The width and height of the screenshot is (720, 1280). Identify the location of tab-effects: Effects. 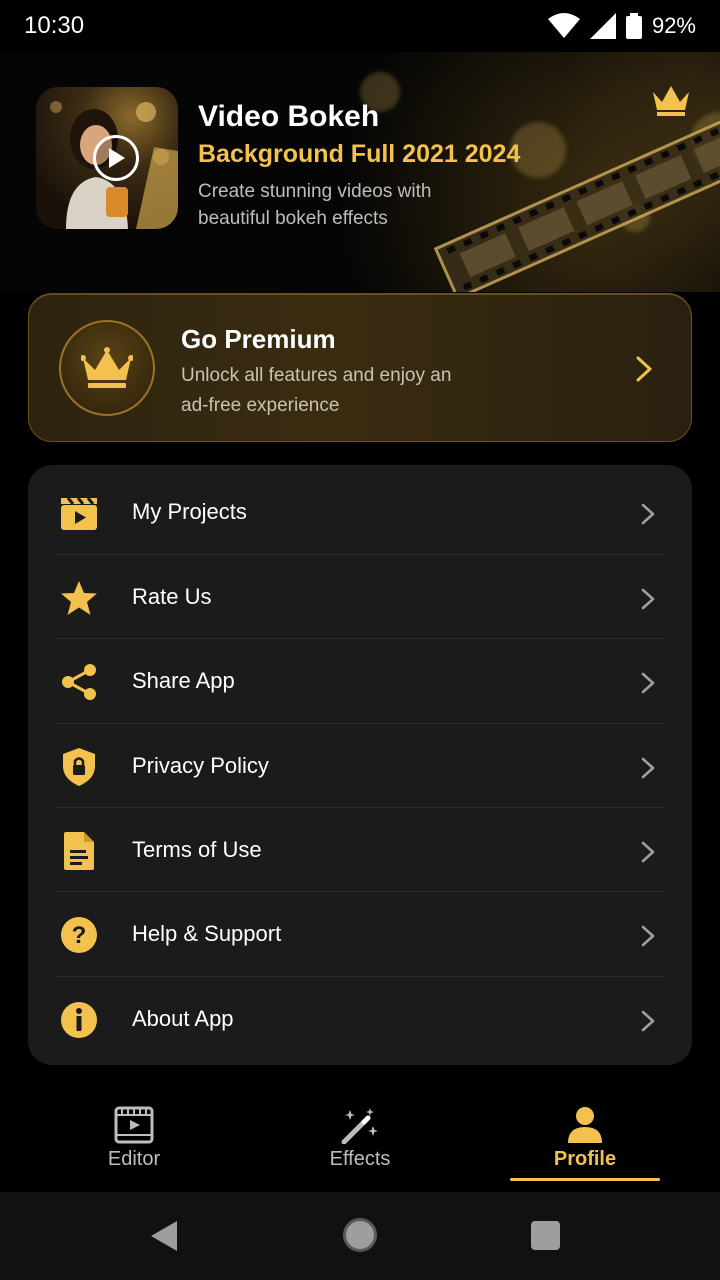
(360, 1140).